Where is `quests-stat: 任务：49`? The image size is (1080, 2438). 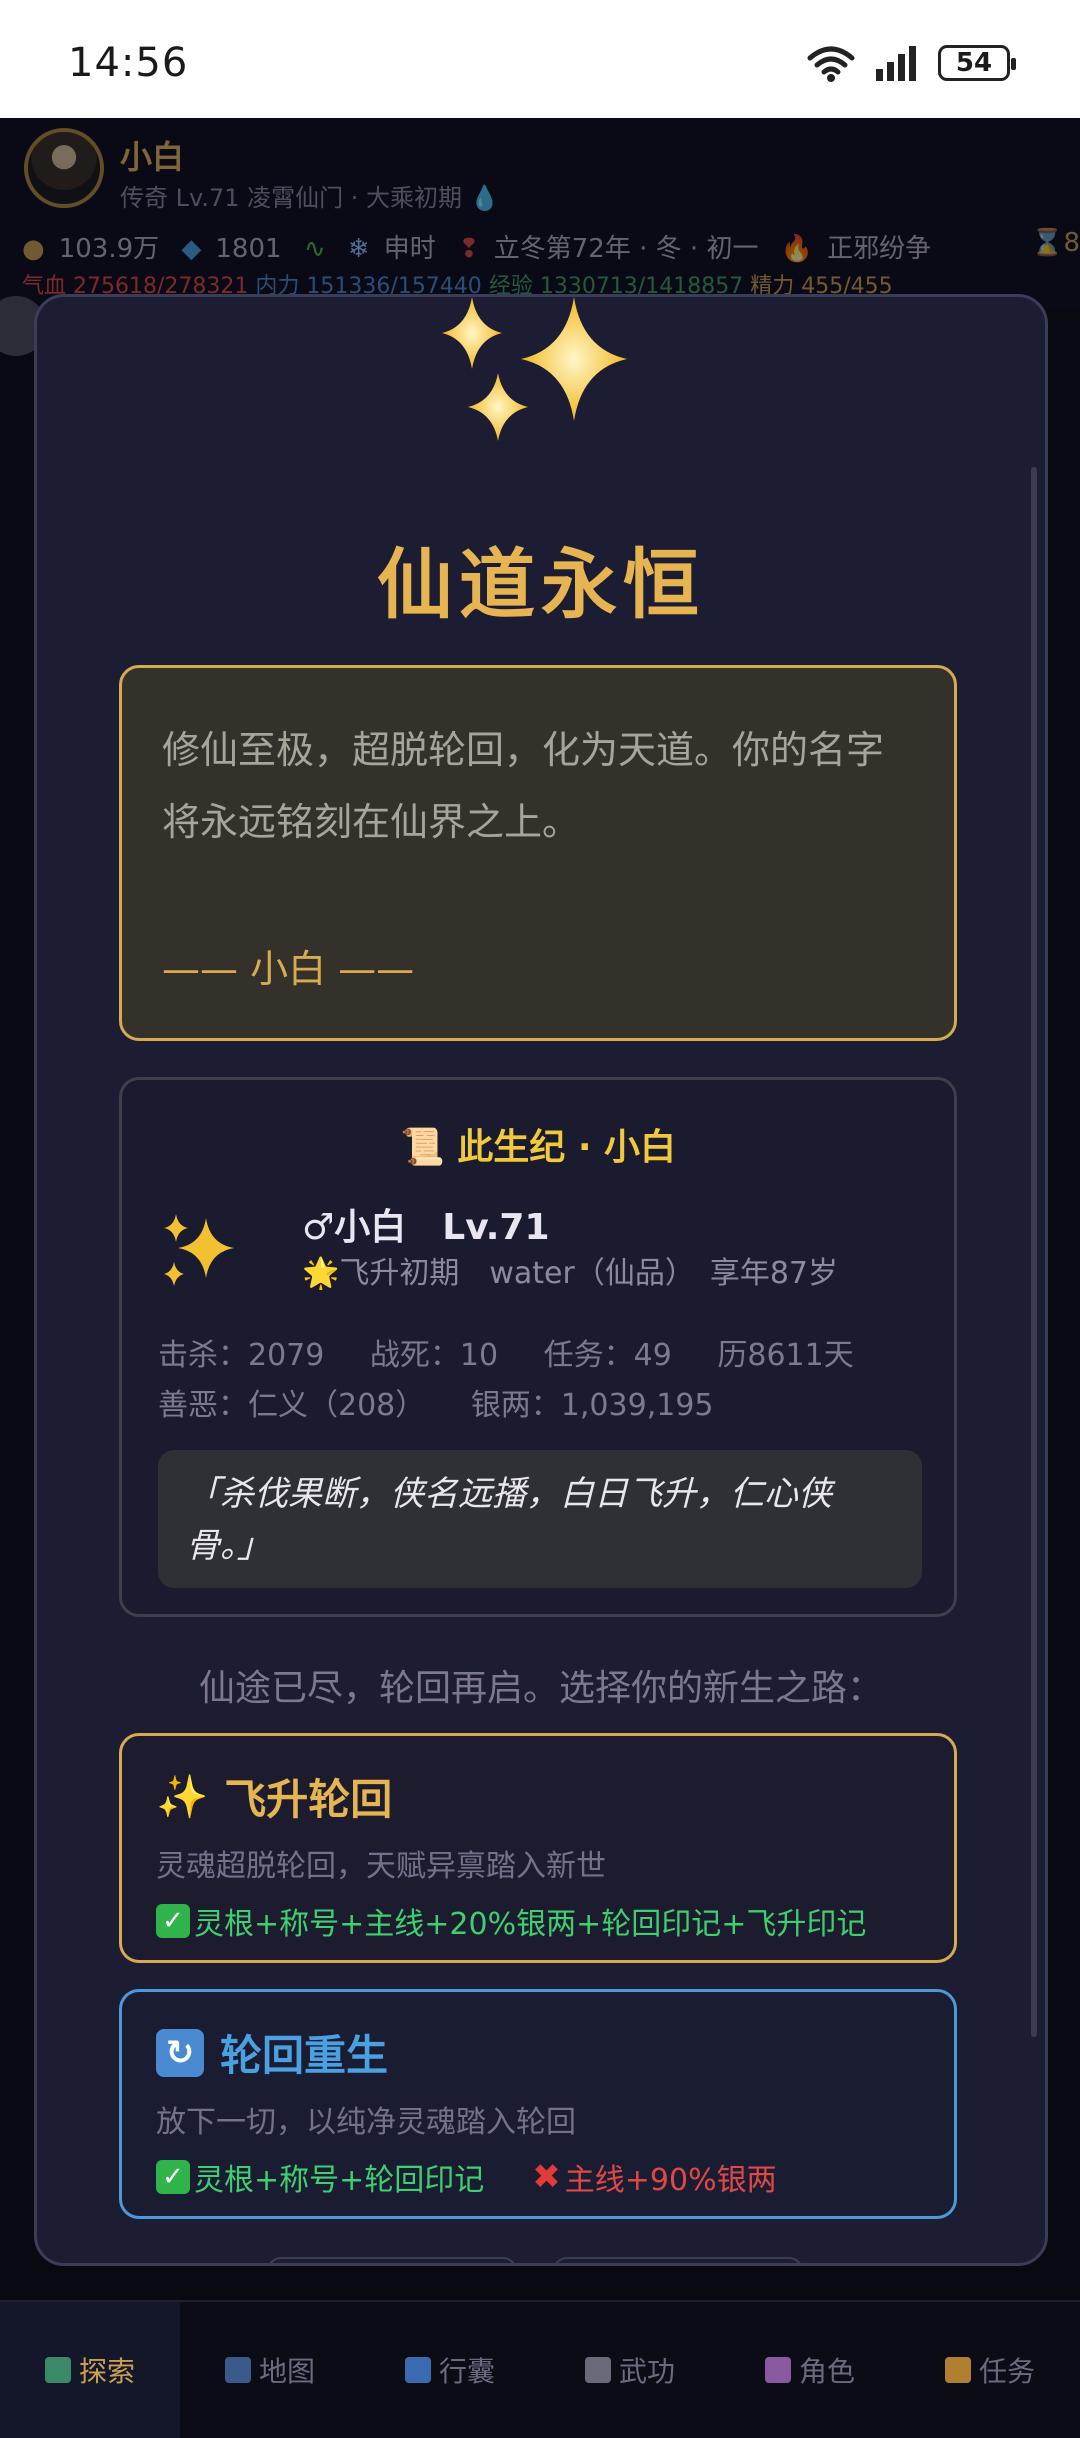 quests-stat: 任务：49 is located at coordinates (607, 1355).